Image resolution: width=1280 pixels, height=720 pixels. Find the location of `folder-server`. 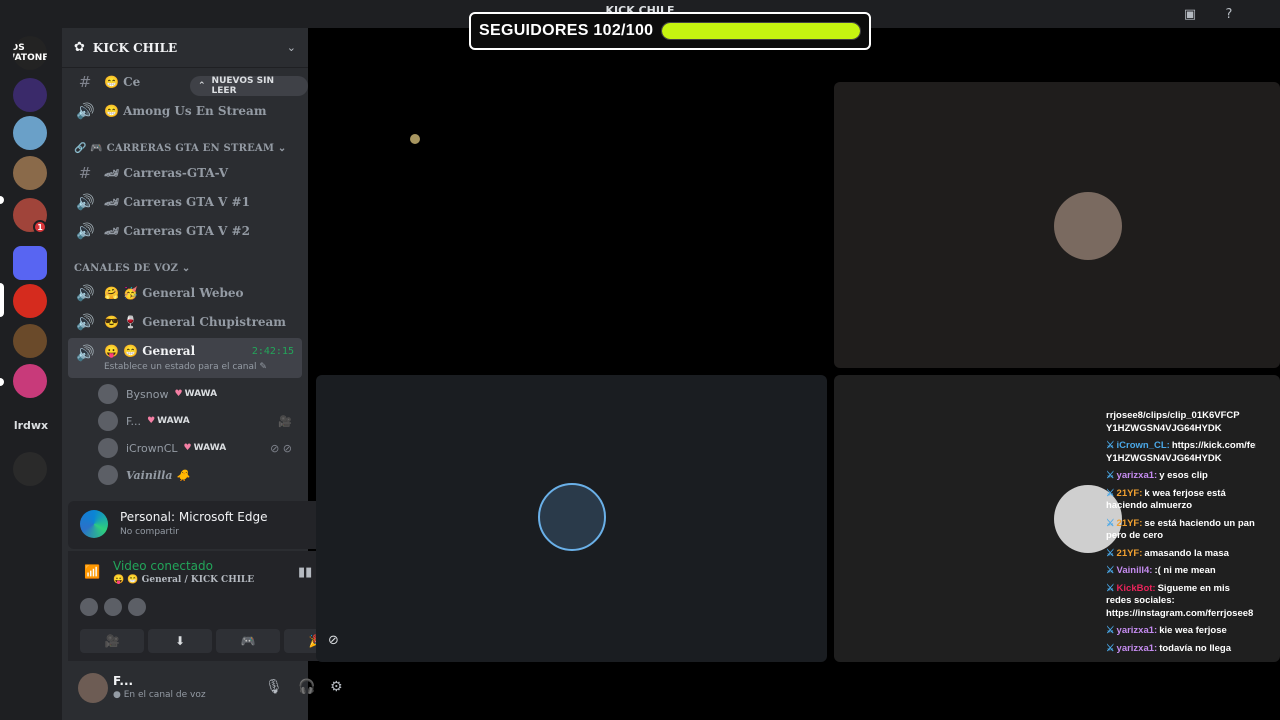

folder-server is located at coordinates (30, 263).